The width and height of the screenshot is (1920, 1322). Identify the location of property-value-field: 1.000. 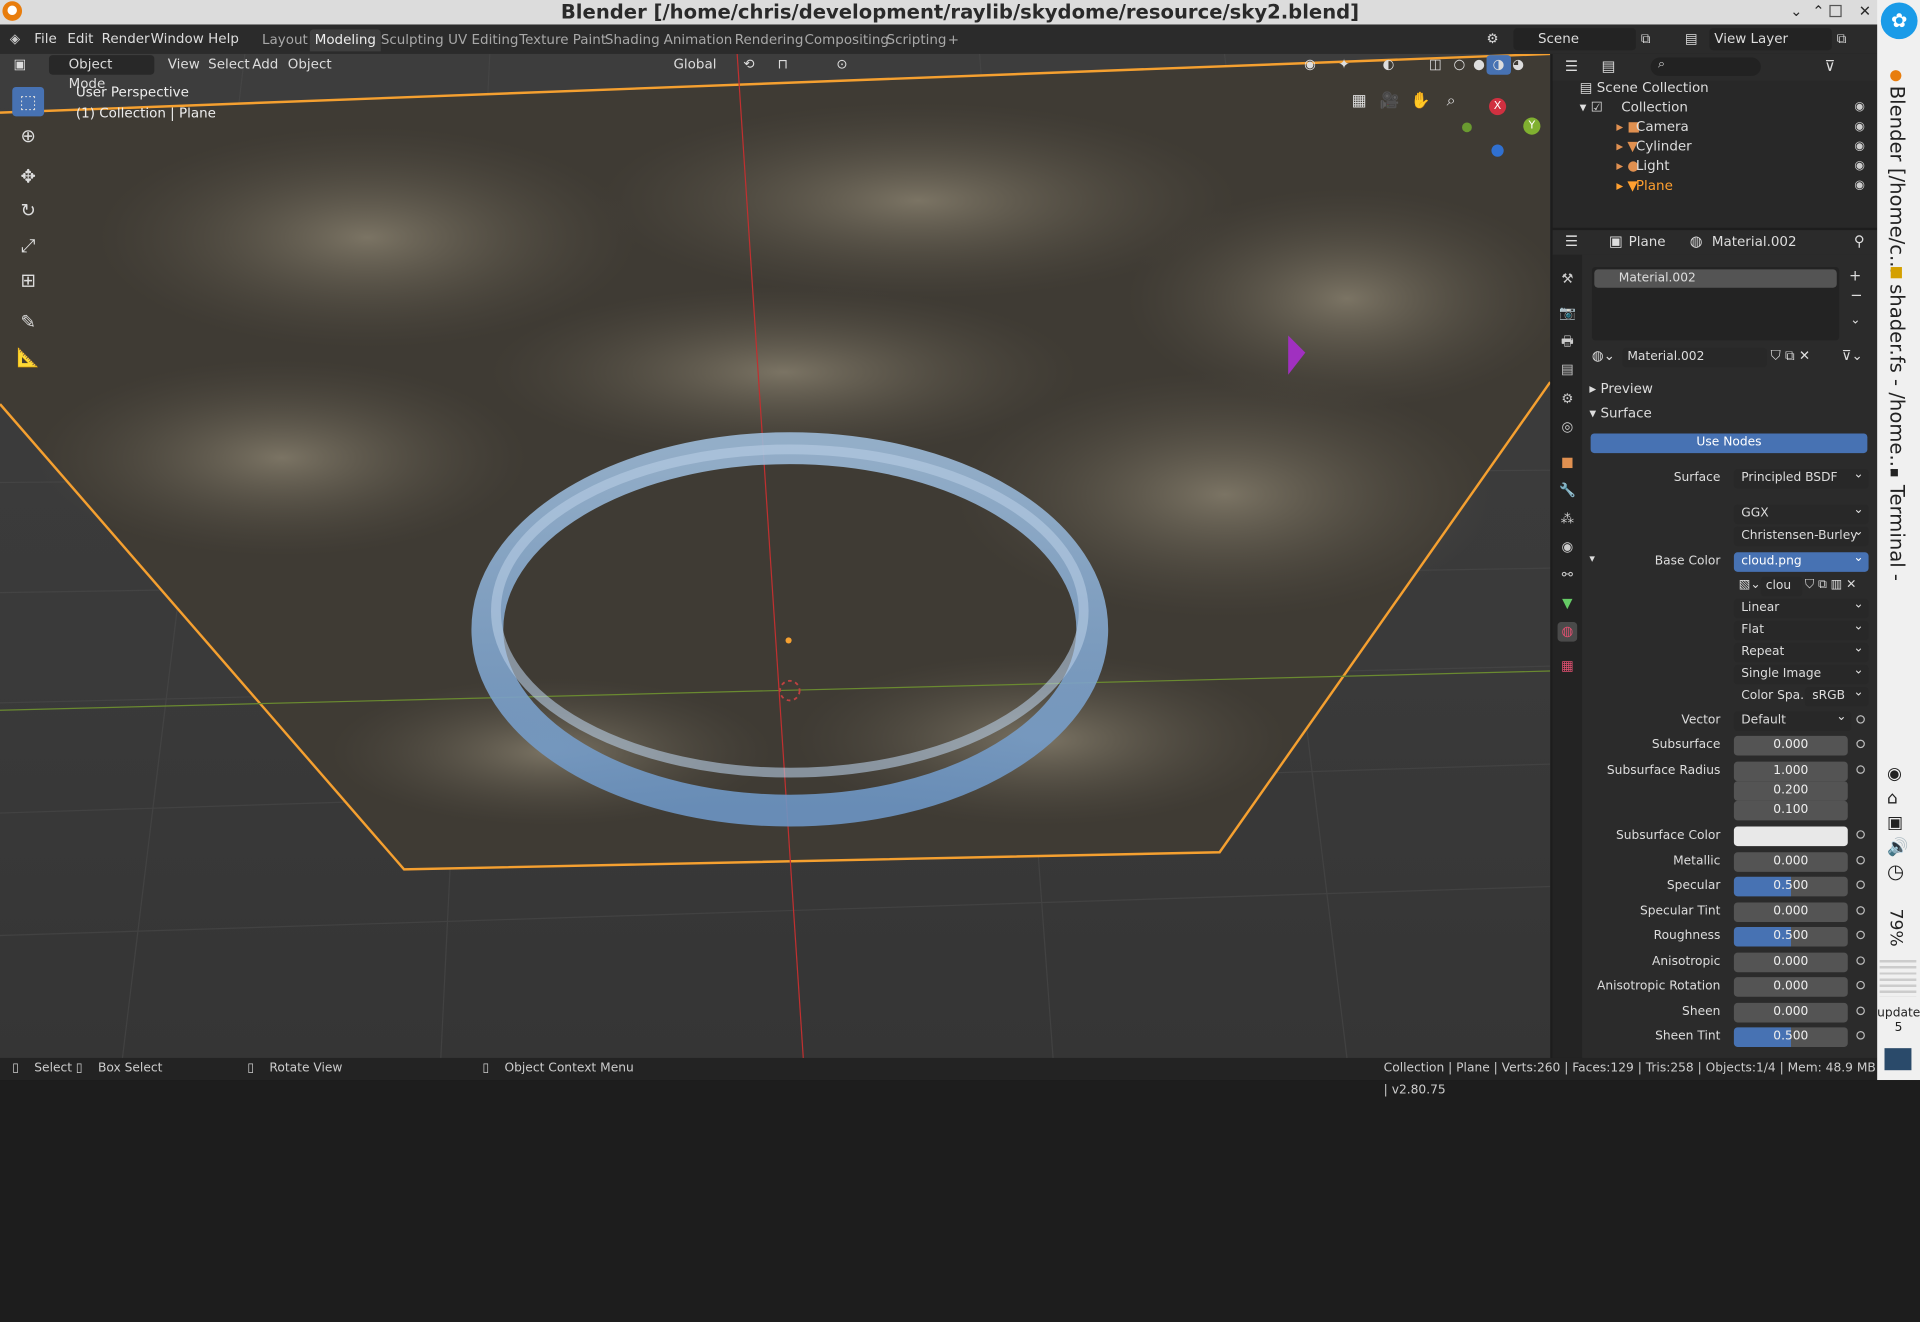
(1790, 771).